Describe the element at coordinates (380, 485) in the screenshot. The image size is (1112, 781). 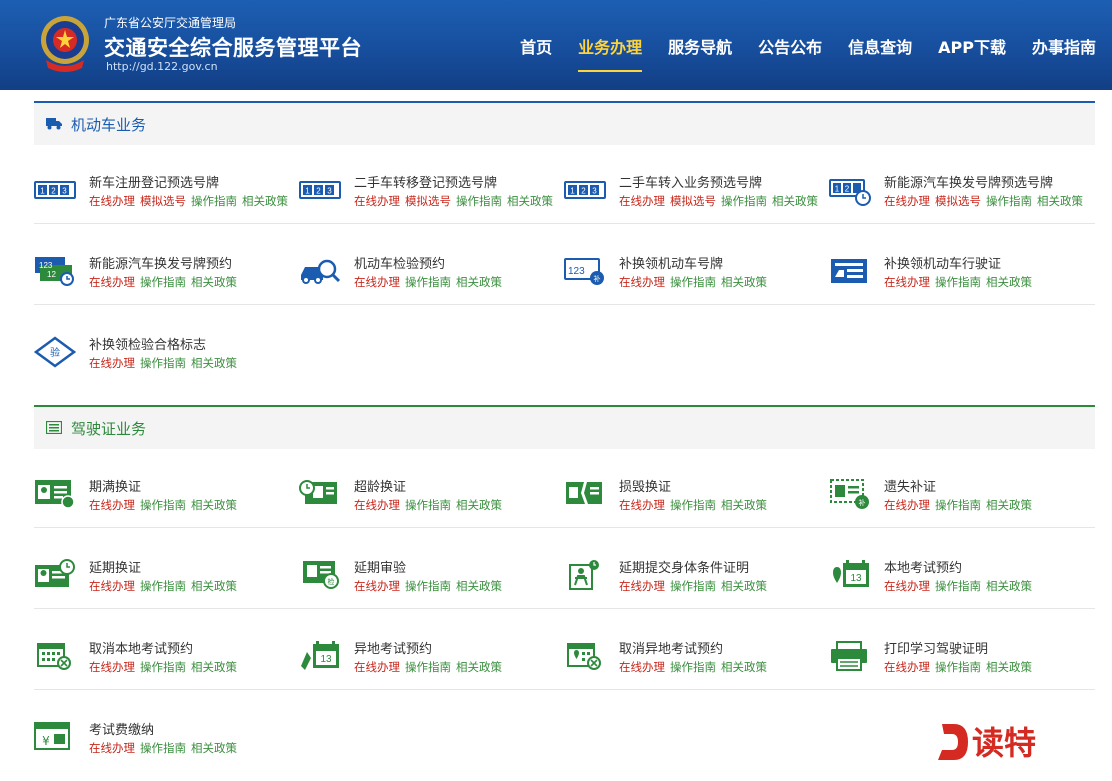
I see `service-name: 超龄换证` at that location.